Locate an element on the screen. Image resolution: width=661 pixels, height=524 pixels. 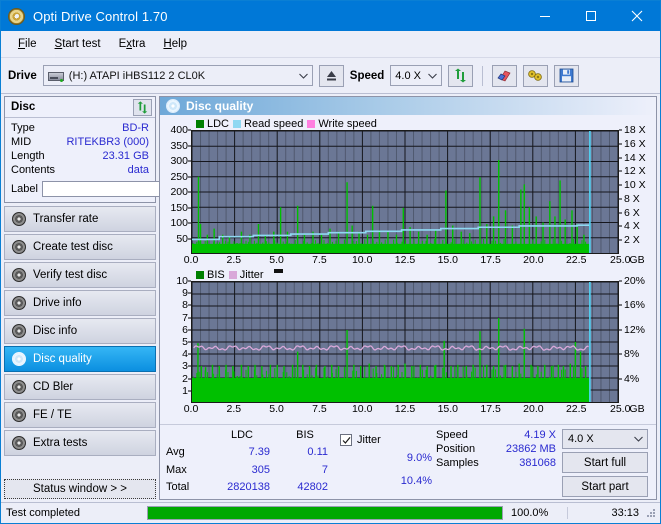
disc-panel-title: Disc is located at coordinates (23, 107).